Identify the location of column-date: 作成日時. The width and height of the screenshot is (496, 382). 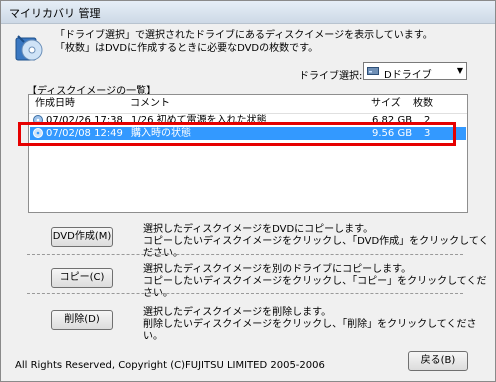
(55, 104).